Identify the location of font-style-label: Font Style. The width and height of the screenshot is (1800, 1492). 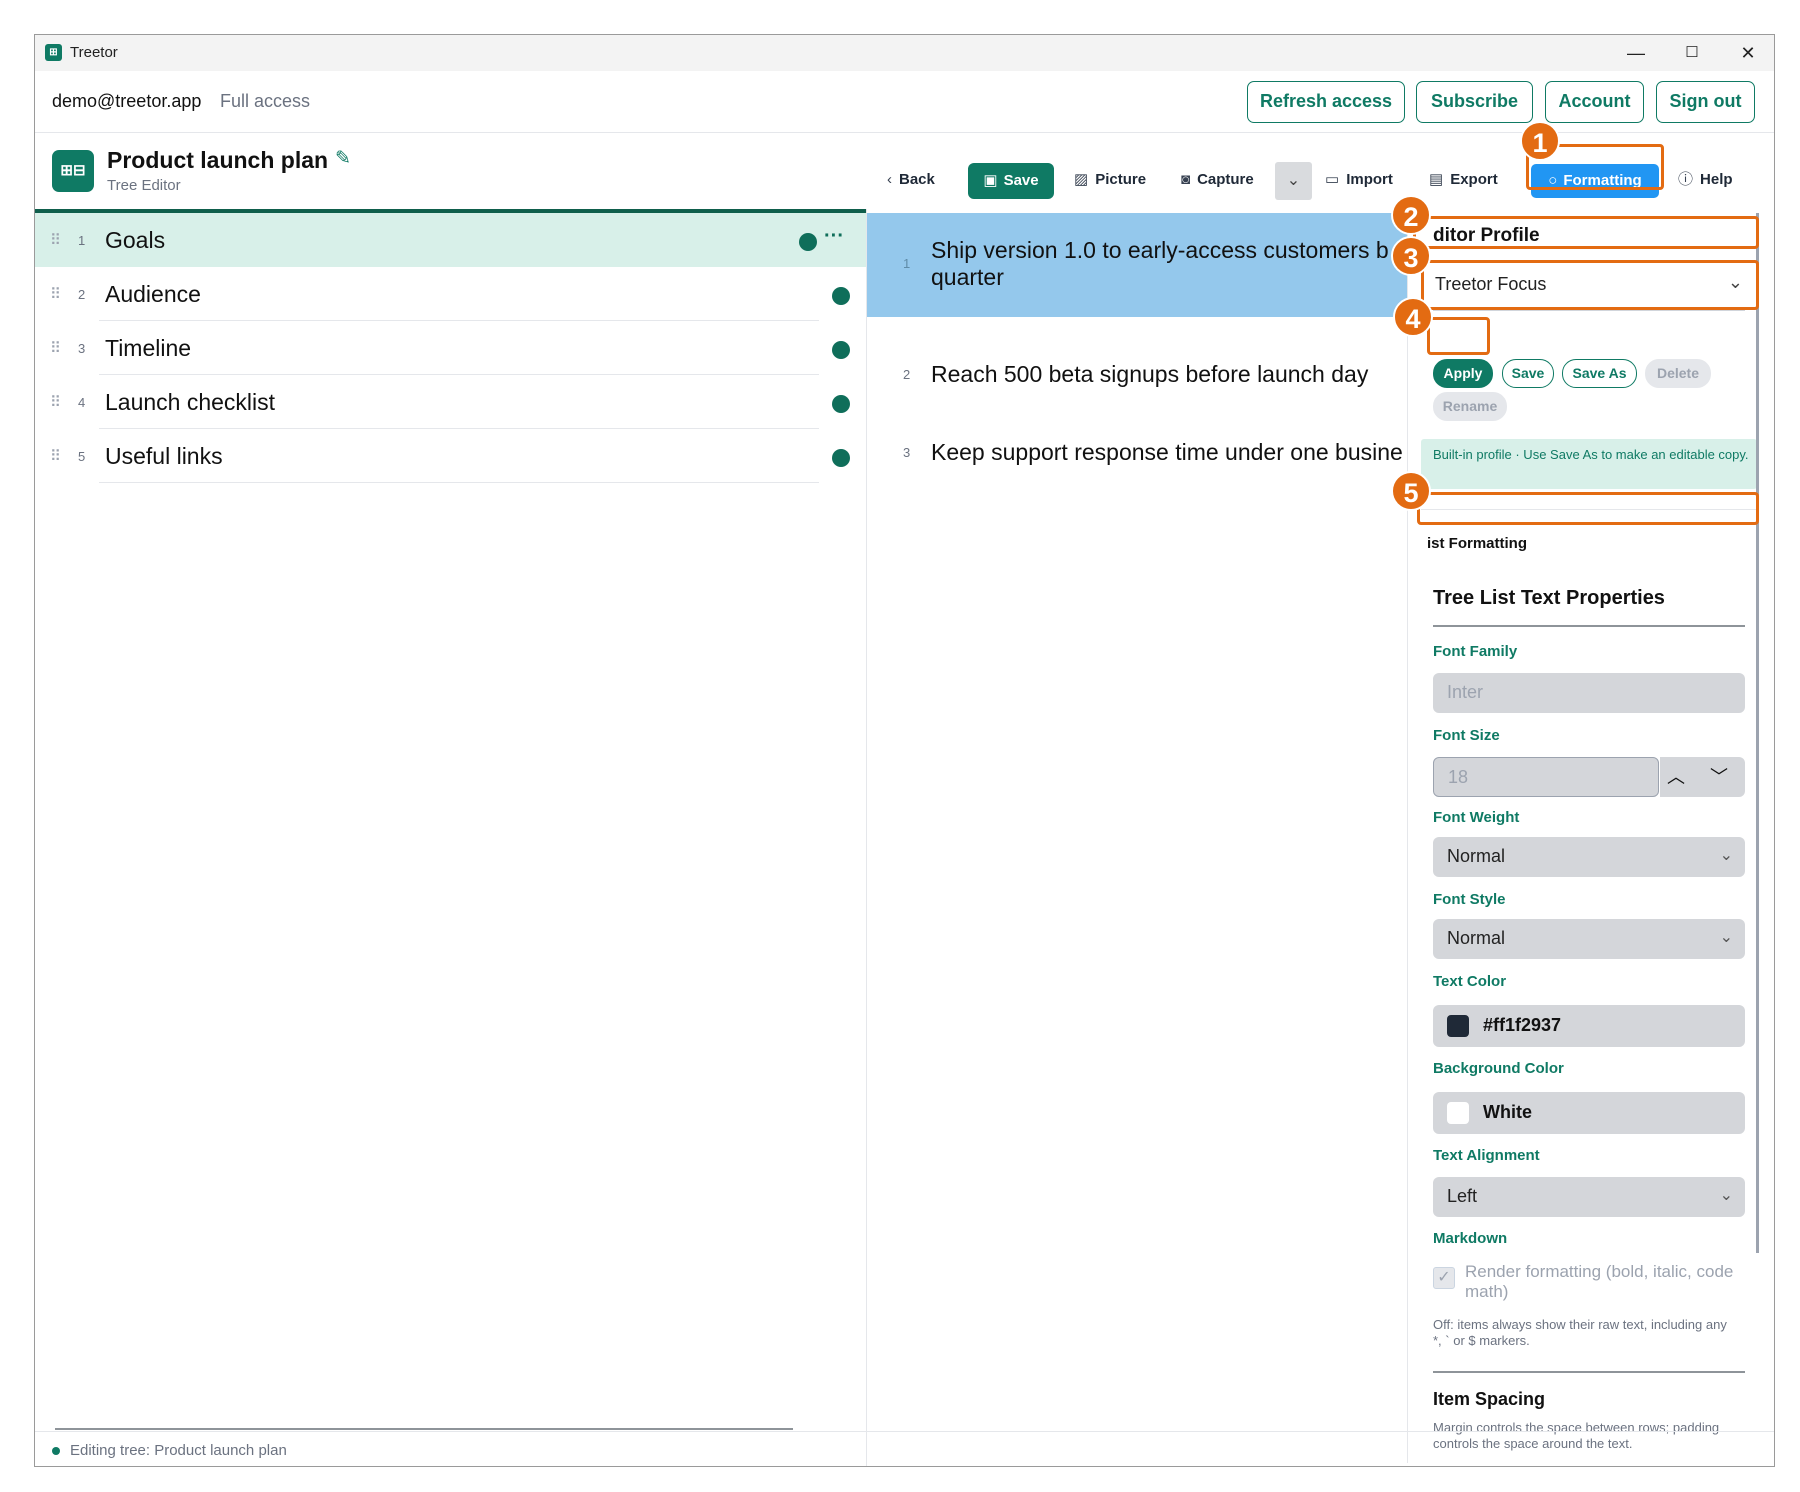
(1469, 899).